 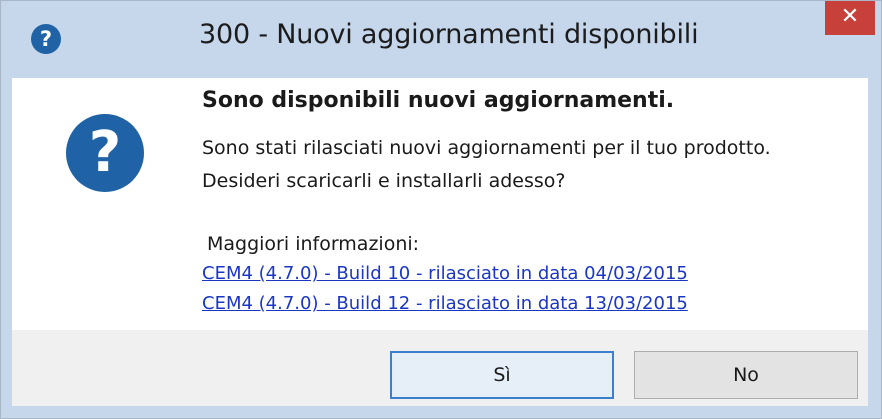 I want to click on yes-button: Sì, so click(x=502, y=375).